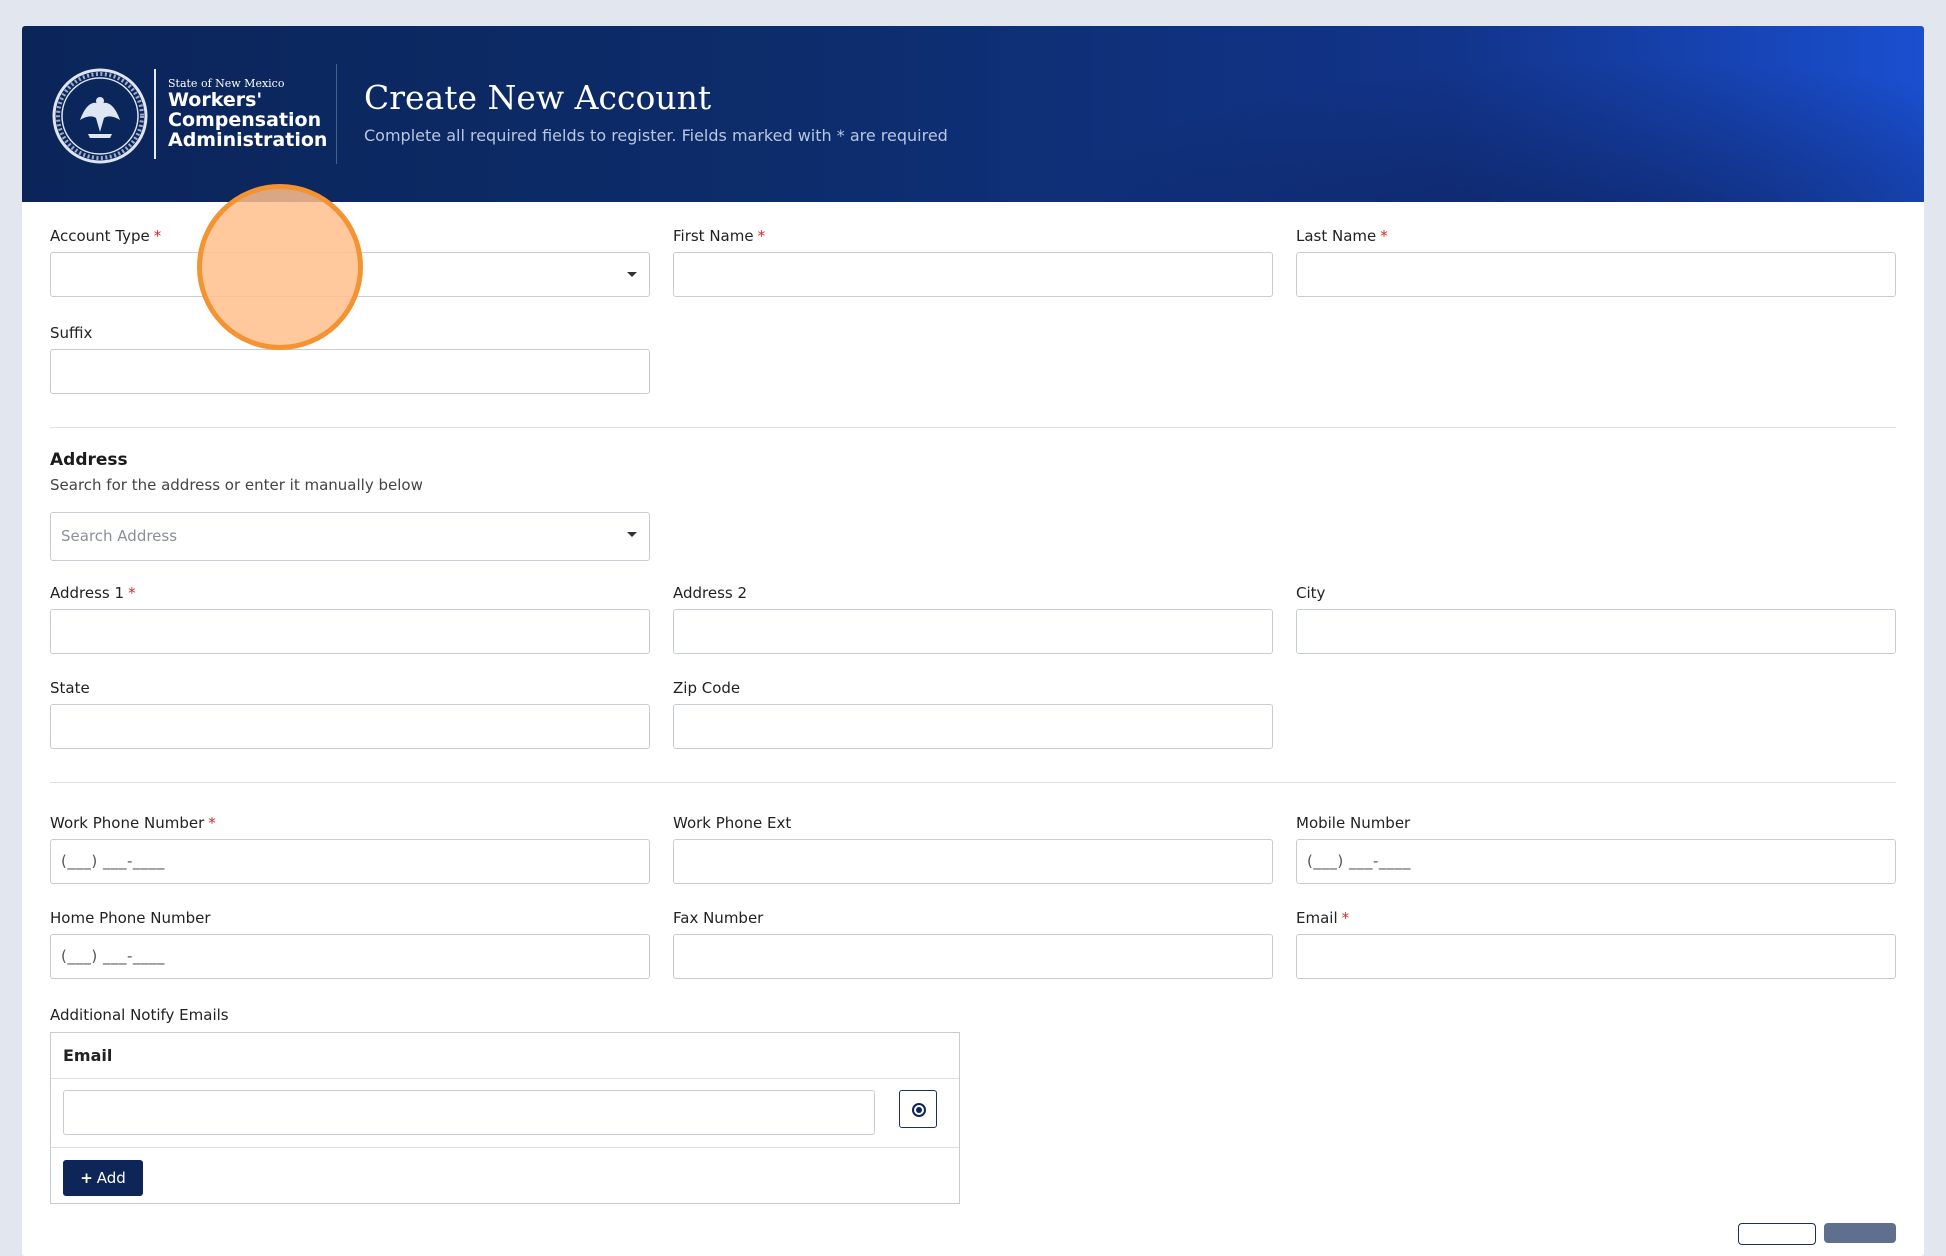  I want to click on add-email-button: + Add, so click(103, 1178).